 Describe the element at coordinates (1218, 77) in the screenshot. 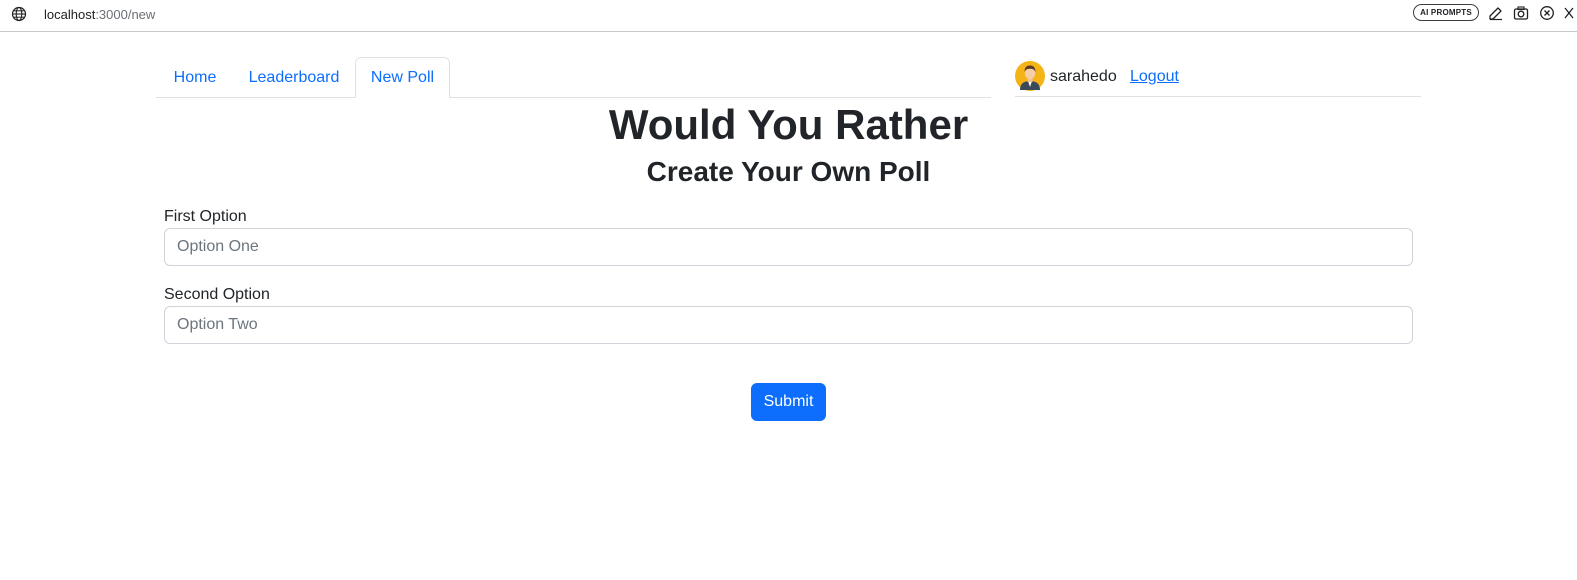

I see `user-nav: sarahedo Logout` at that location.